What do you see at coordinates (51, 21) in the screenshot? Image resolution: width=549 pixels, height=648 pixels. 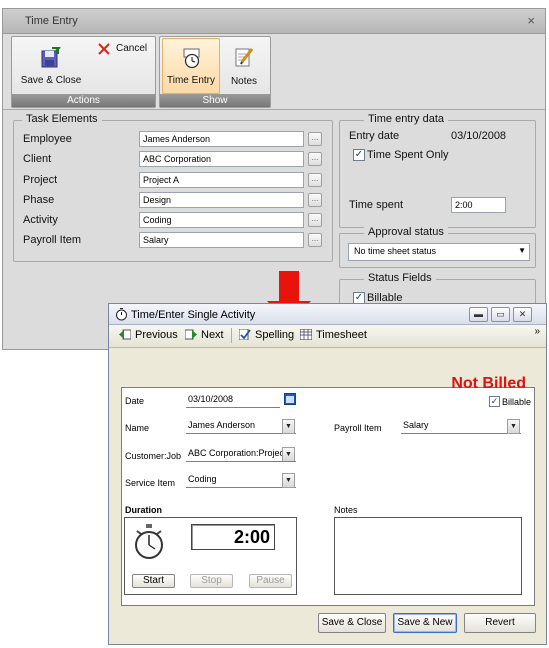 I see `window-title: Time Entry` at bounding box center [51, 21].